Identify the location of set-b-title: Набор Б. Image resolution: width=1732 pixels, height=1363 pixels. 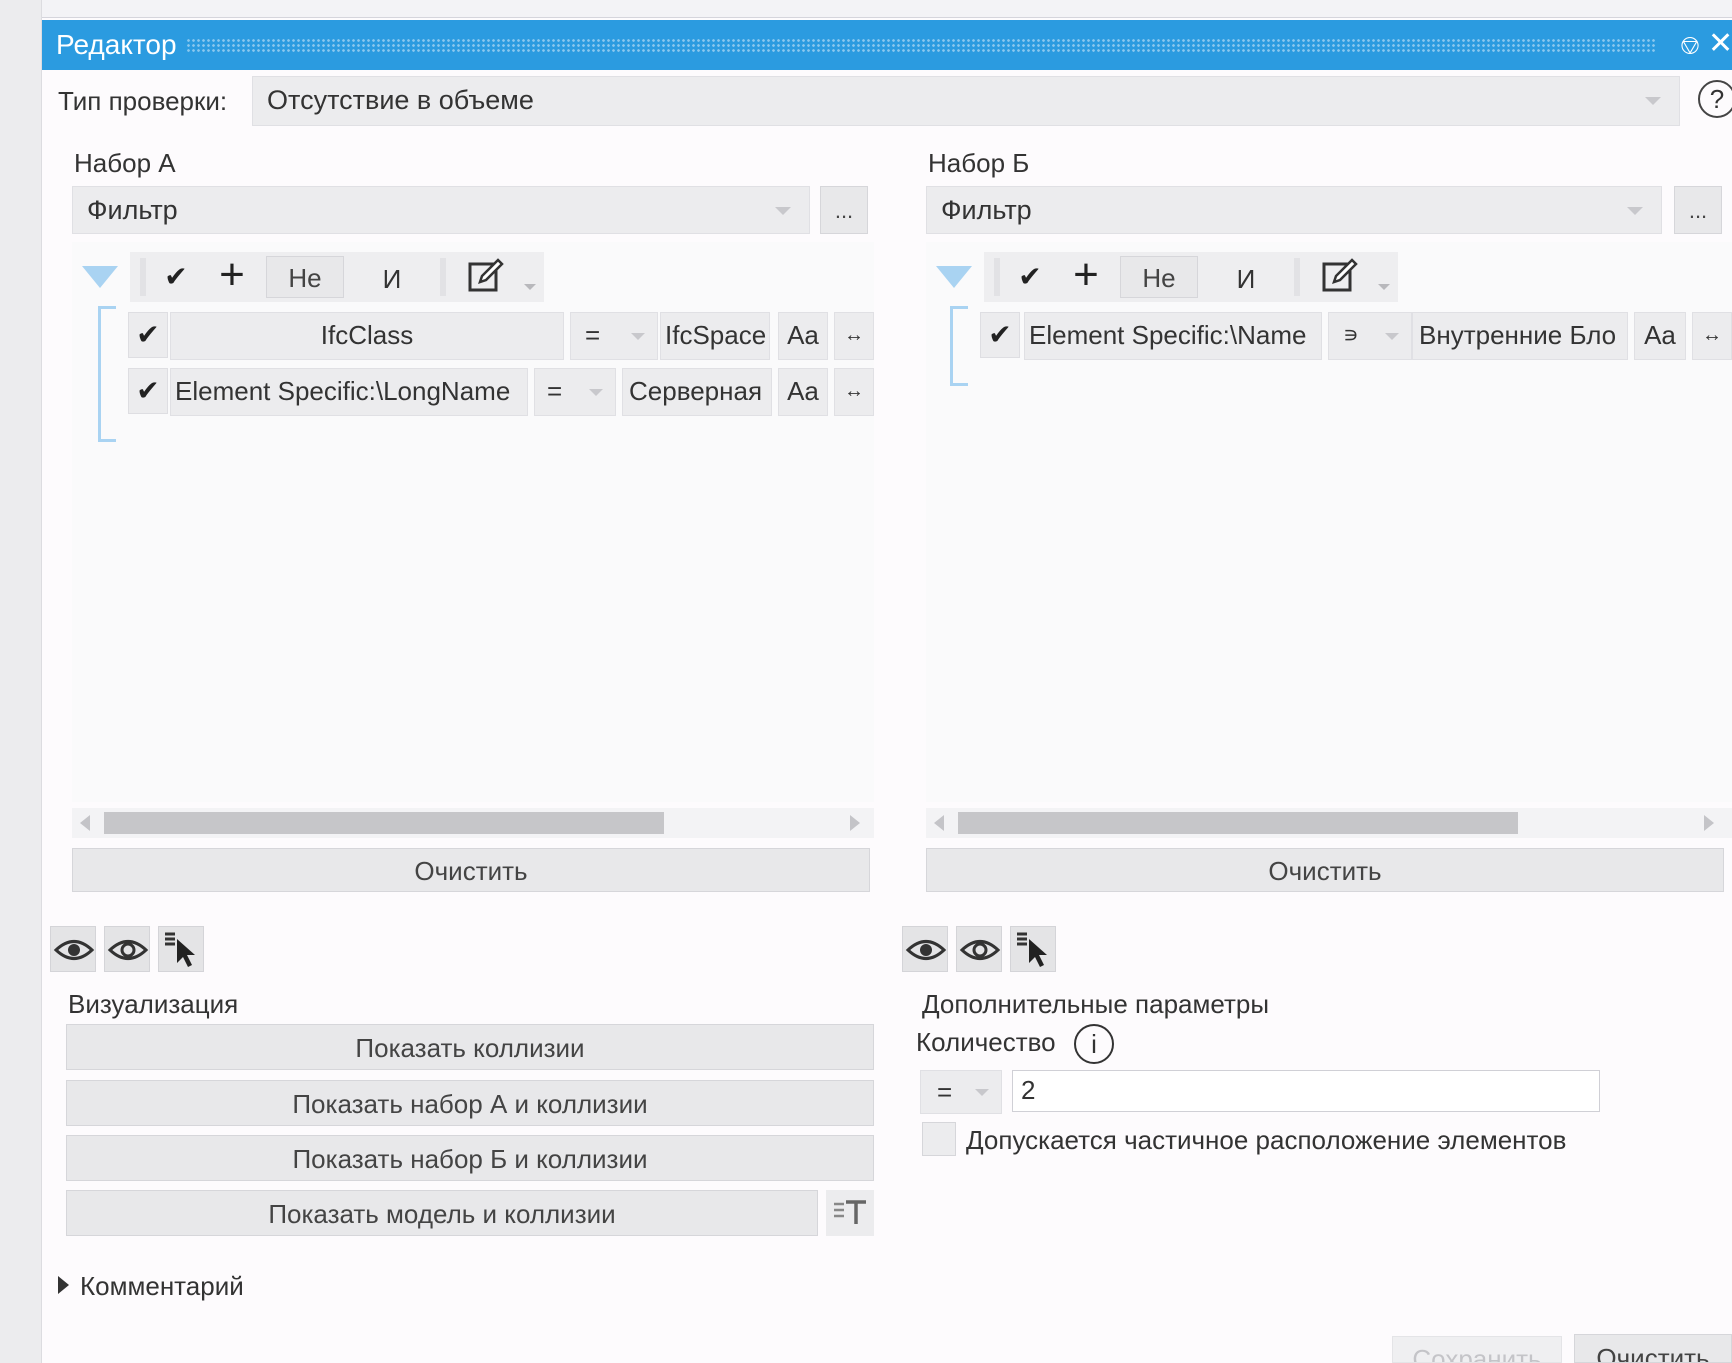
(979, 163).